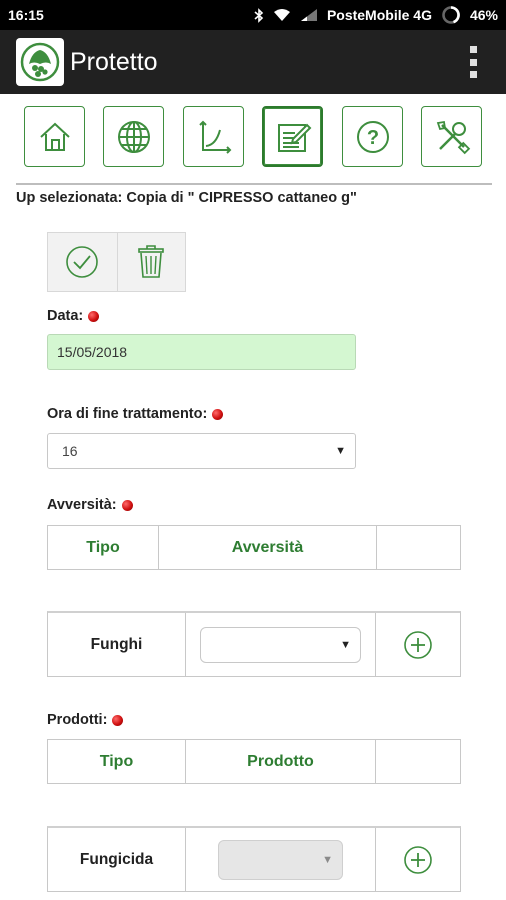  Describe the element at coordinates (117, 644) in the screenshot. I see `adversity-type-cell: Funghi` at that location.